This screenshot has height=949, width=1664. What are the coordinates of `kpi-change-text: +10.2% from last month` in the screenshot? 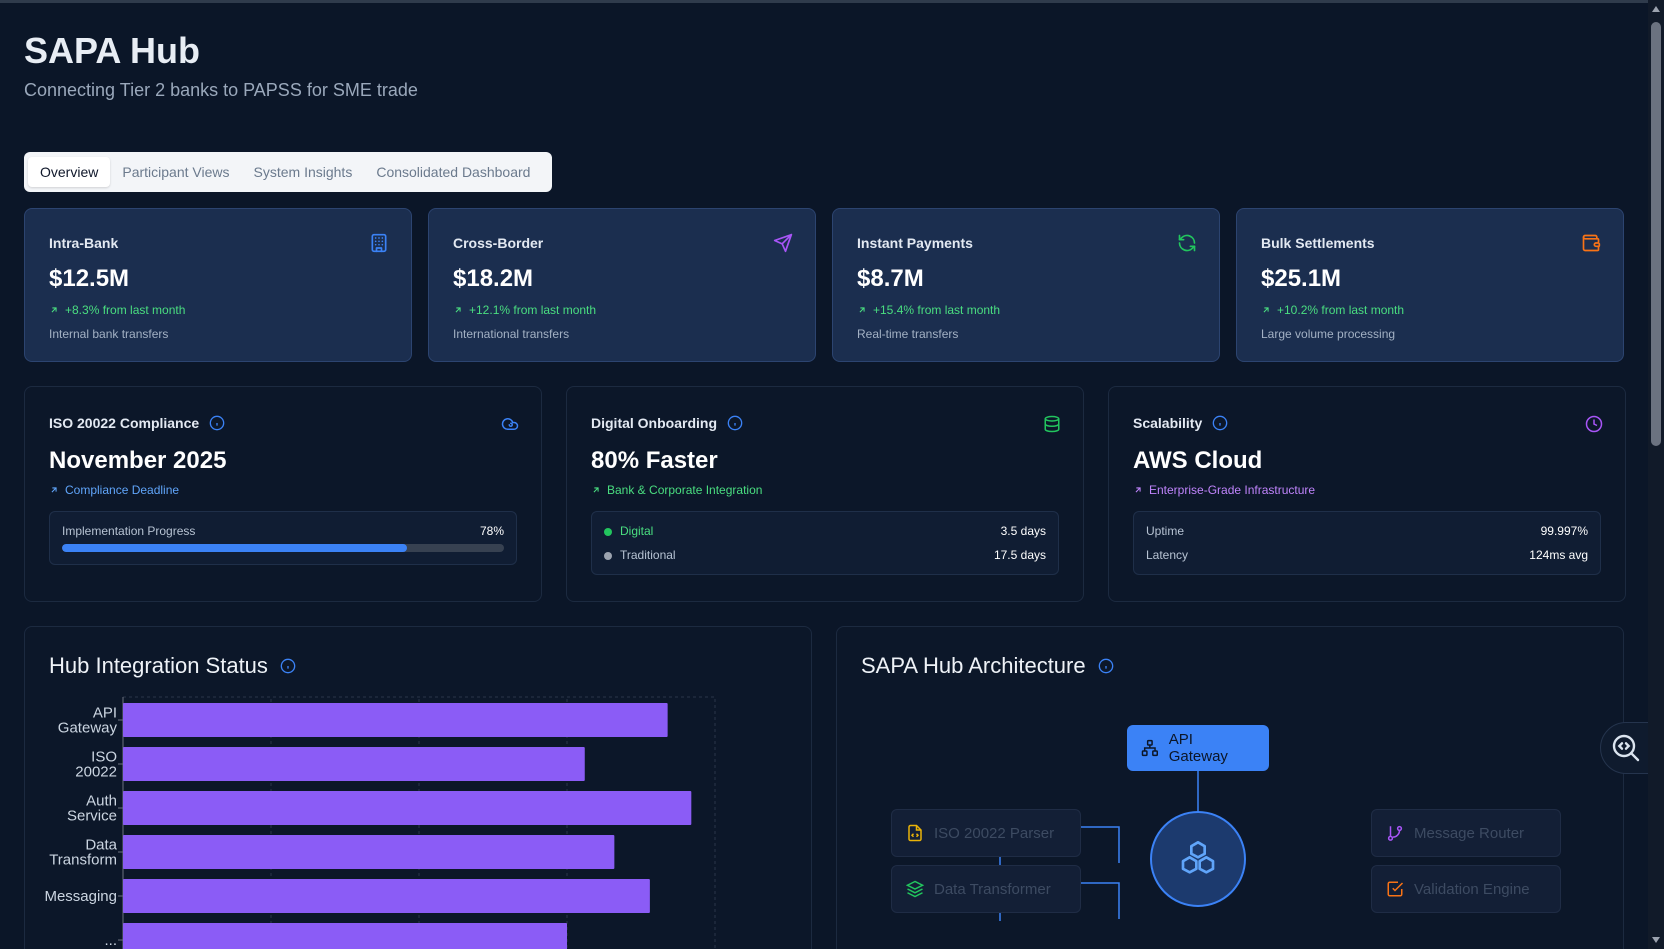 It's located at (1341, 310).